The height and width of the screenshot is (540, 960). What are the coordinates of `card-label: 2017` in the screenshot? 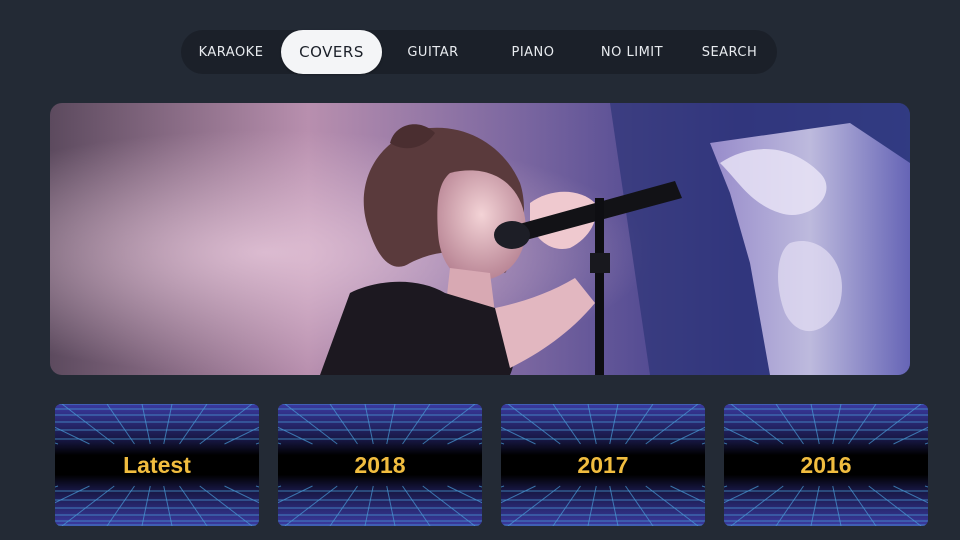 It's located at (603, 464).